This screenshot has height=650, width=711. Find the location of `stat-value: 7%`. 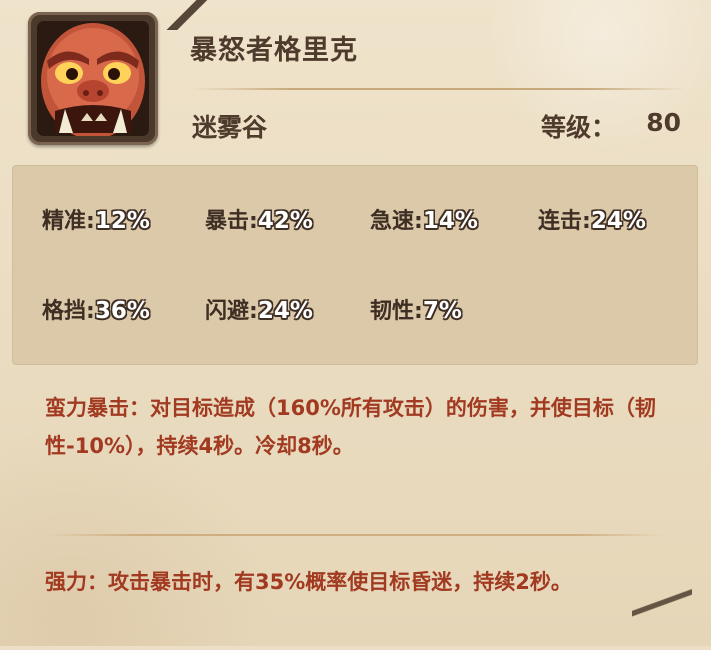

stat-value: 7% is located at coordinates (442, 311).